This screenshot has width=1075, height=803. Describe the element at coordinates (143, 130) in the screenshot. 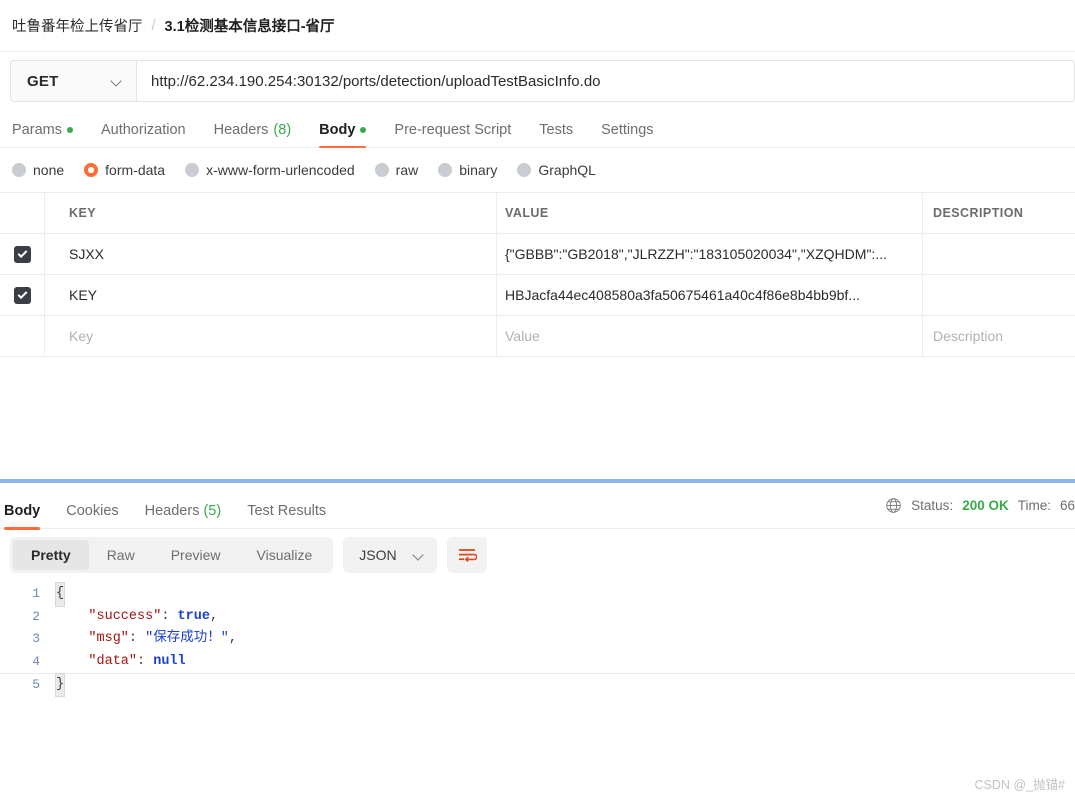

I see `tab-authorization-label: Authorization` at that location.